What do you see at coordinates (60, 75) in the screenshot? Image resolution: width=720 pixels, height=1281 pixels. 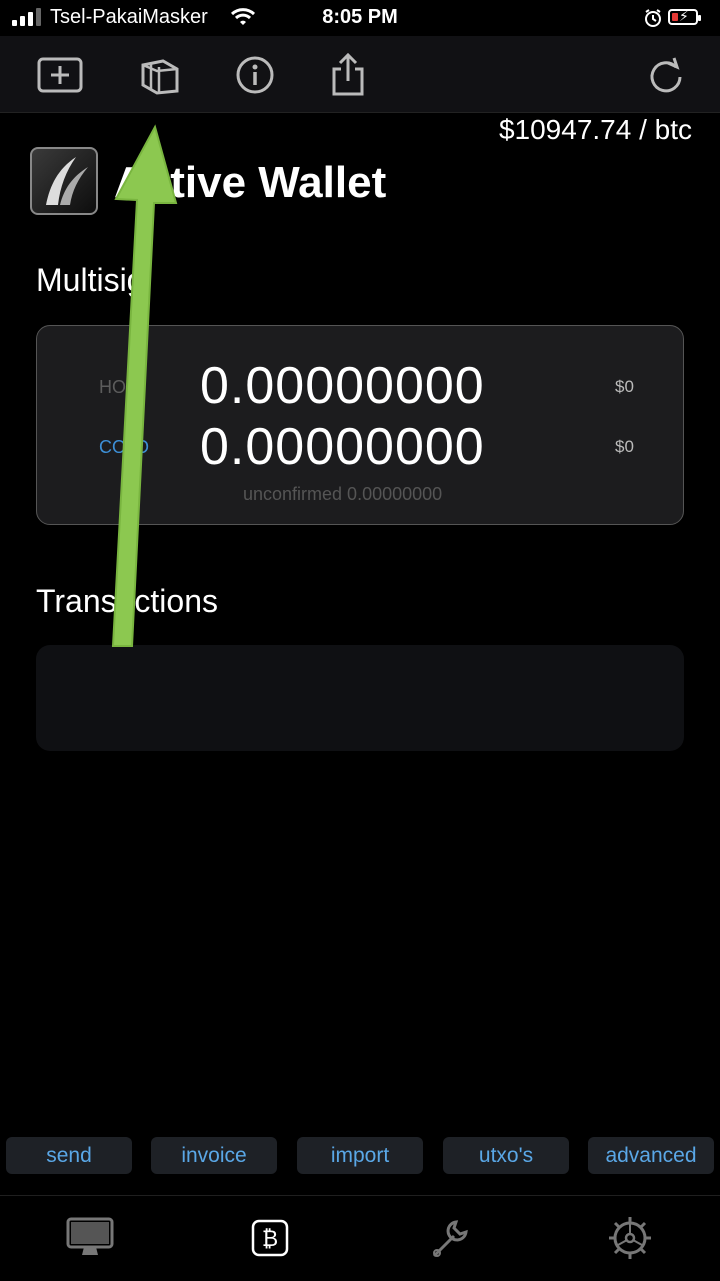 I see `add-icon` at bounding box center [60, 75].